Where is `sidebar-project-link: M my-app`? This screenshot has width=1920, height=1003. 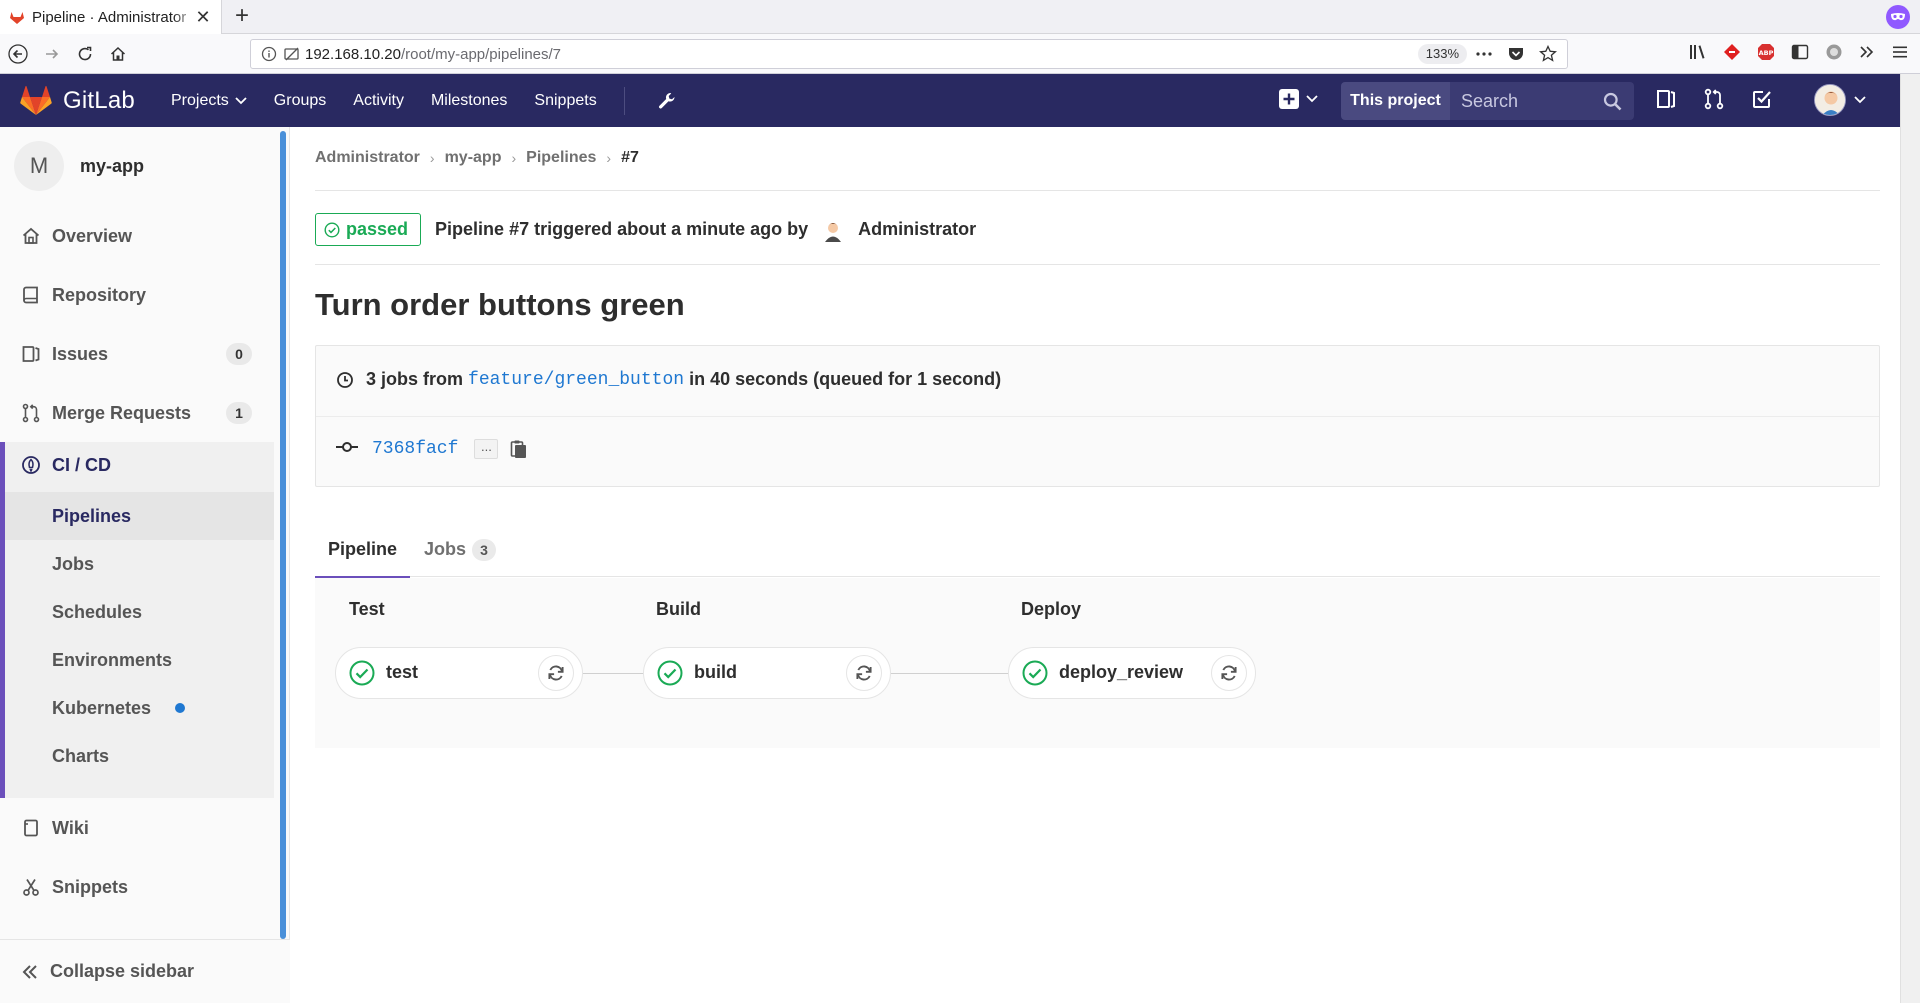
sidebar-project-link: M my-app is located at coordinates (79, 166).